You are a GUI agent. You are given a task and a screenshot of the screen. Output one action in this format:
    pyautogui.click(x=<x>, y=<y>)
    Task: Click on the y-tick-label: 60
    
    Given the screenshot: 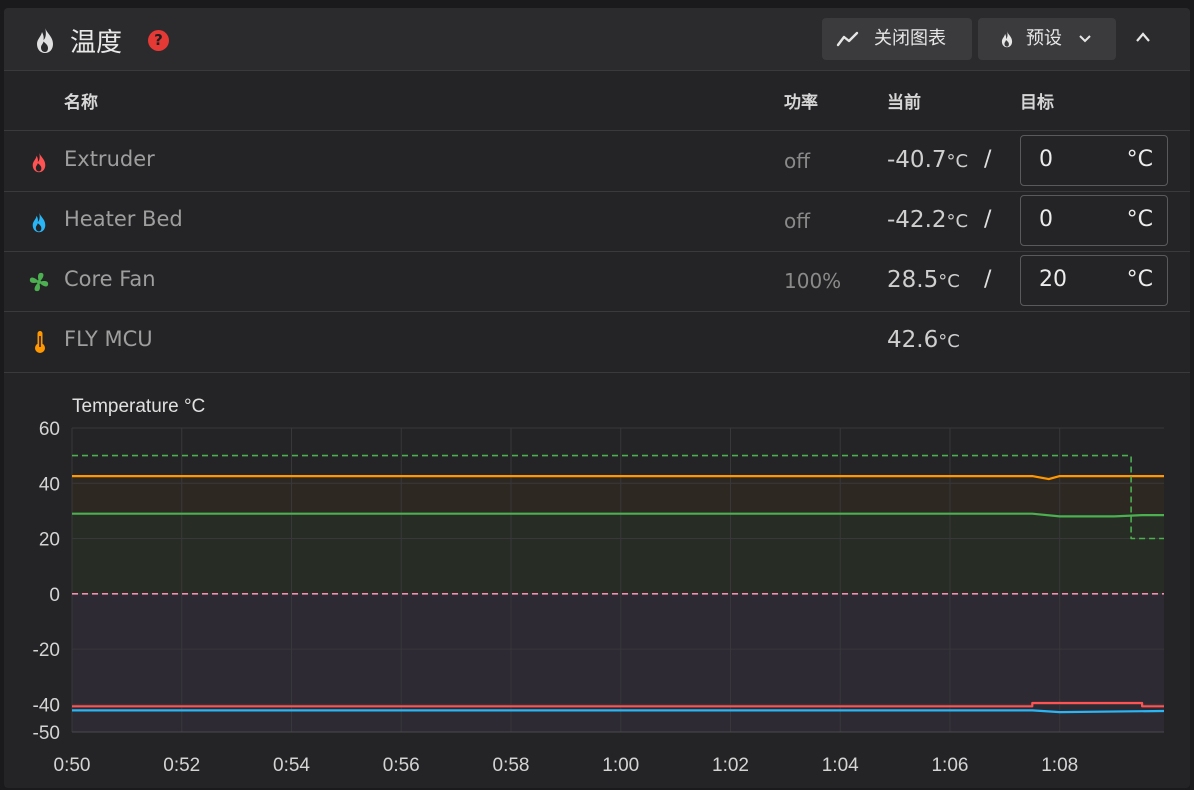 What is the action you would take?
    pyautogui.click(x=49, y=429)
    